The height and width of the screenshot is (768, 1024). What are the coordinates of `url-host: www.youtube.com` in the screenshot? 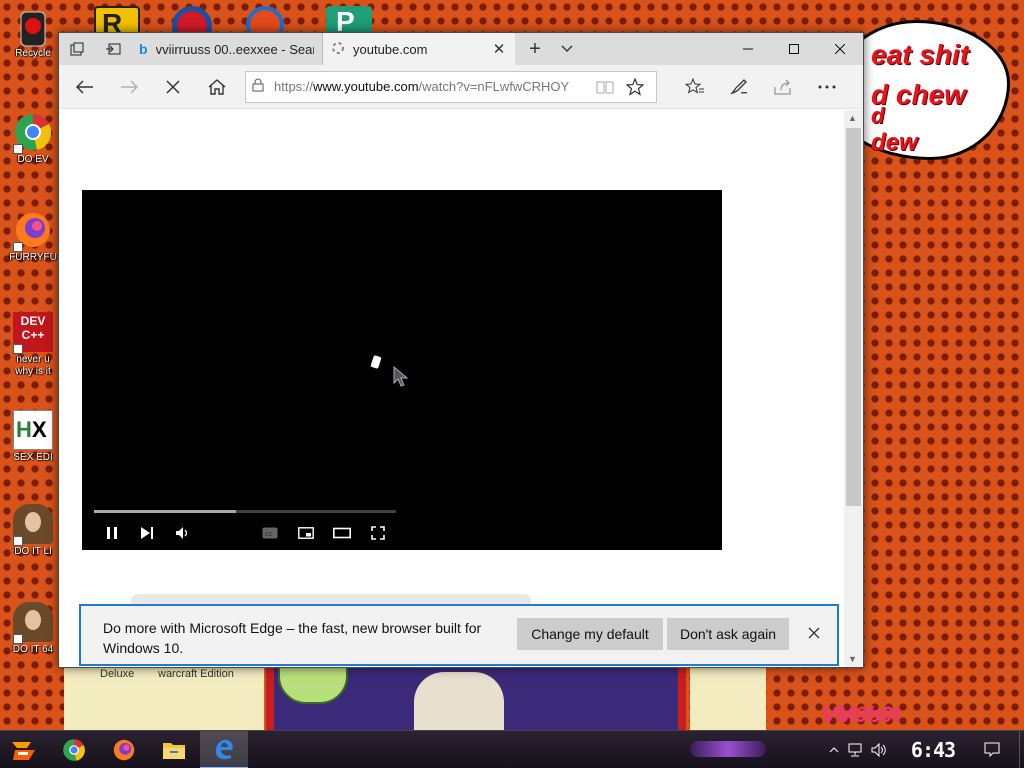 It's located at (366, 86).